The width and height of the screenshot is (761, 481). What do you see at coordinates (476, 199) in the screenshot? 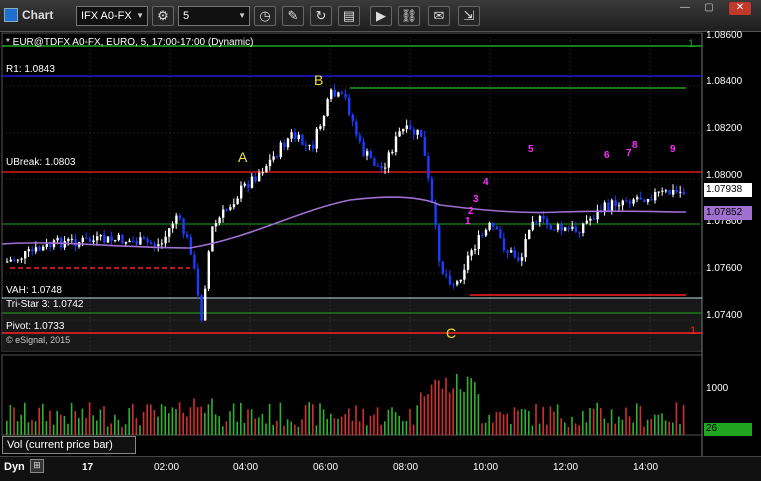
I see `setup-count: 3` at bounding box center [476, 199].